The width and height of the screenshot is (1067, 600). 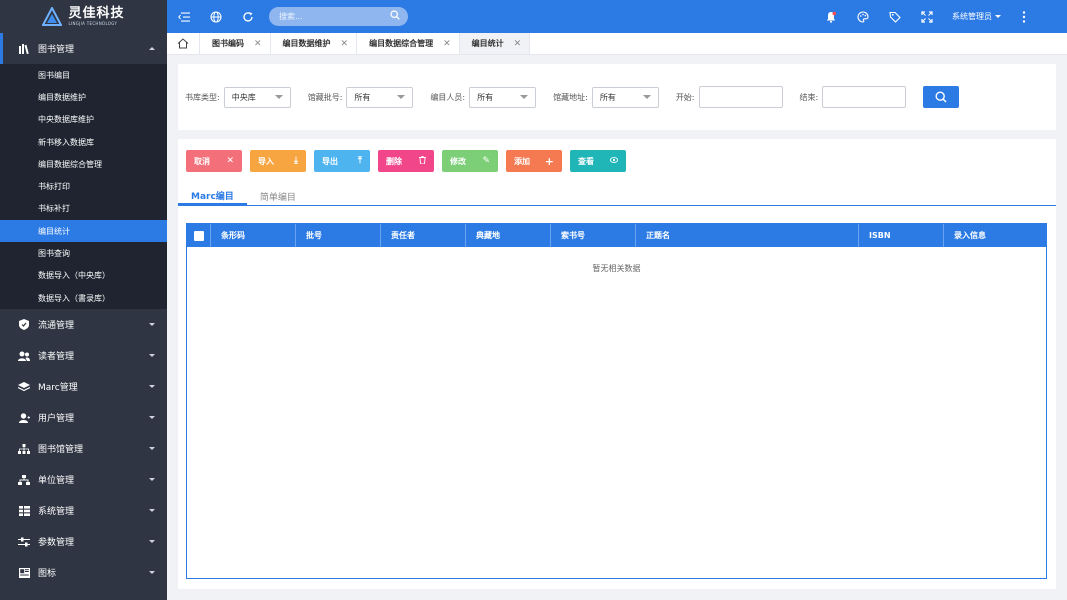 What do you see at coordinates (598, 161) in the screenshot?
I see `view-button: 查看` at bounding box center [598, 161].